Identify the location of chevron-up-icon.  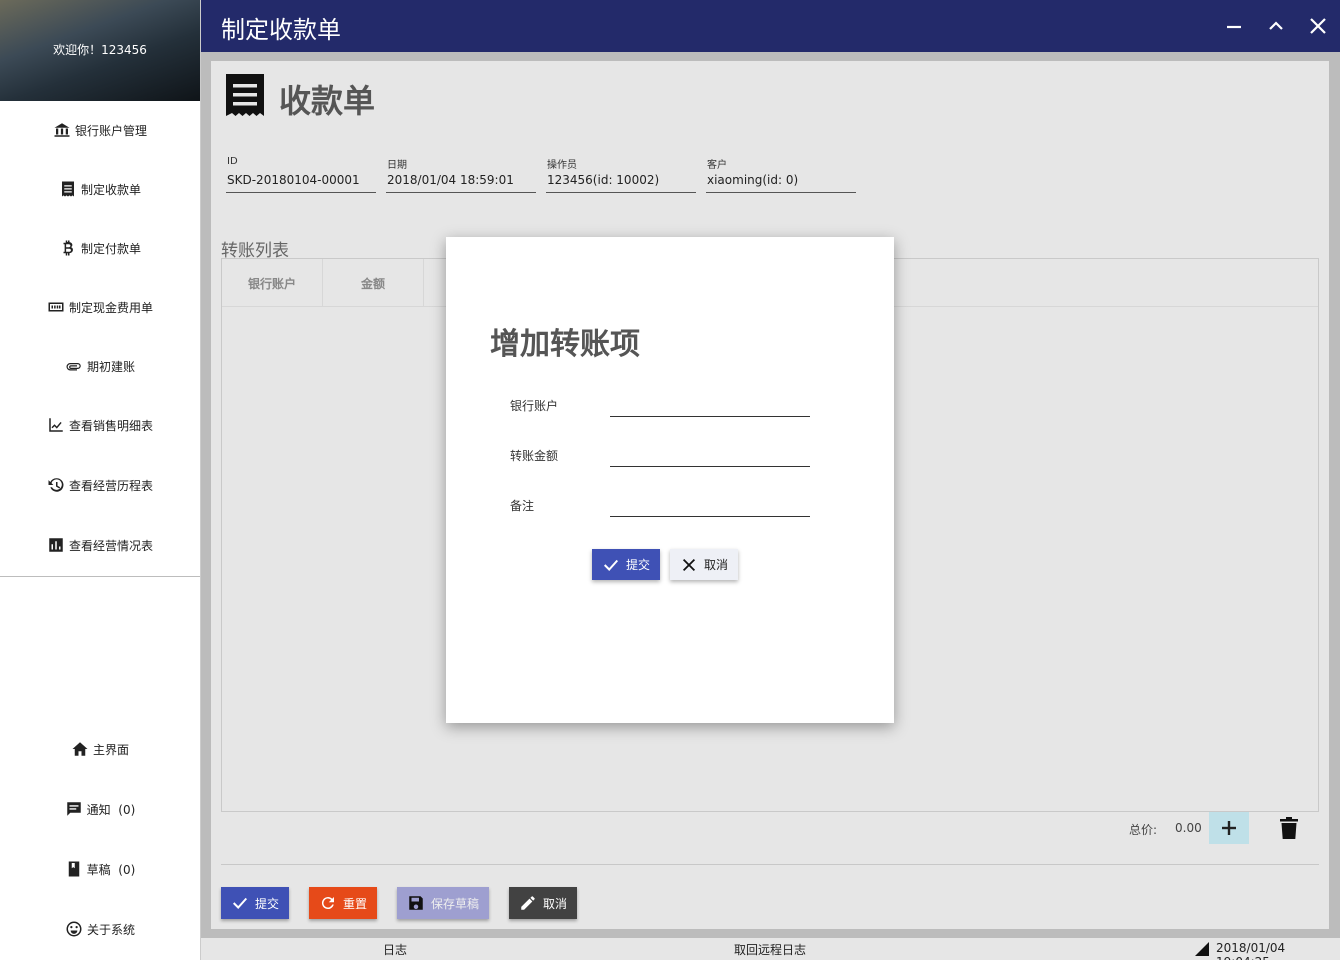
(1276, 25).